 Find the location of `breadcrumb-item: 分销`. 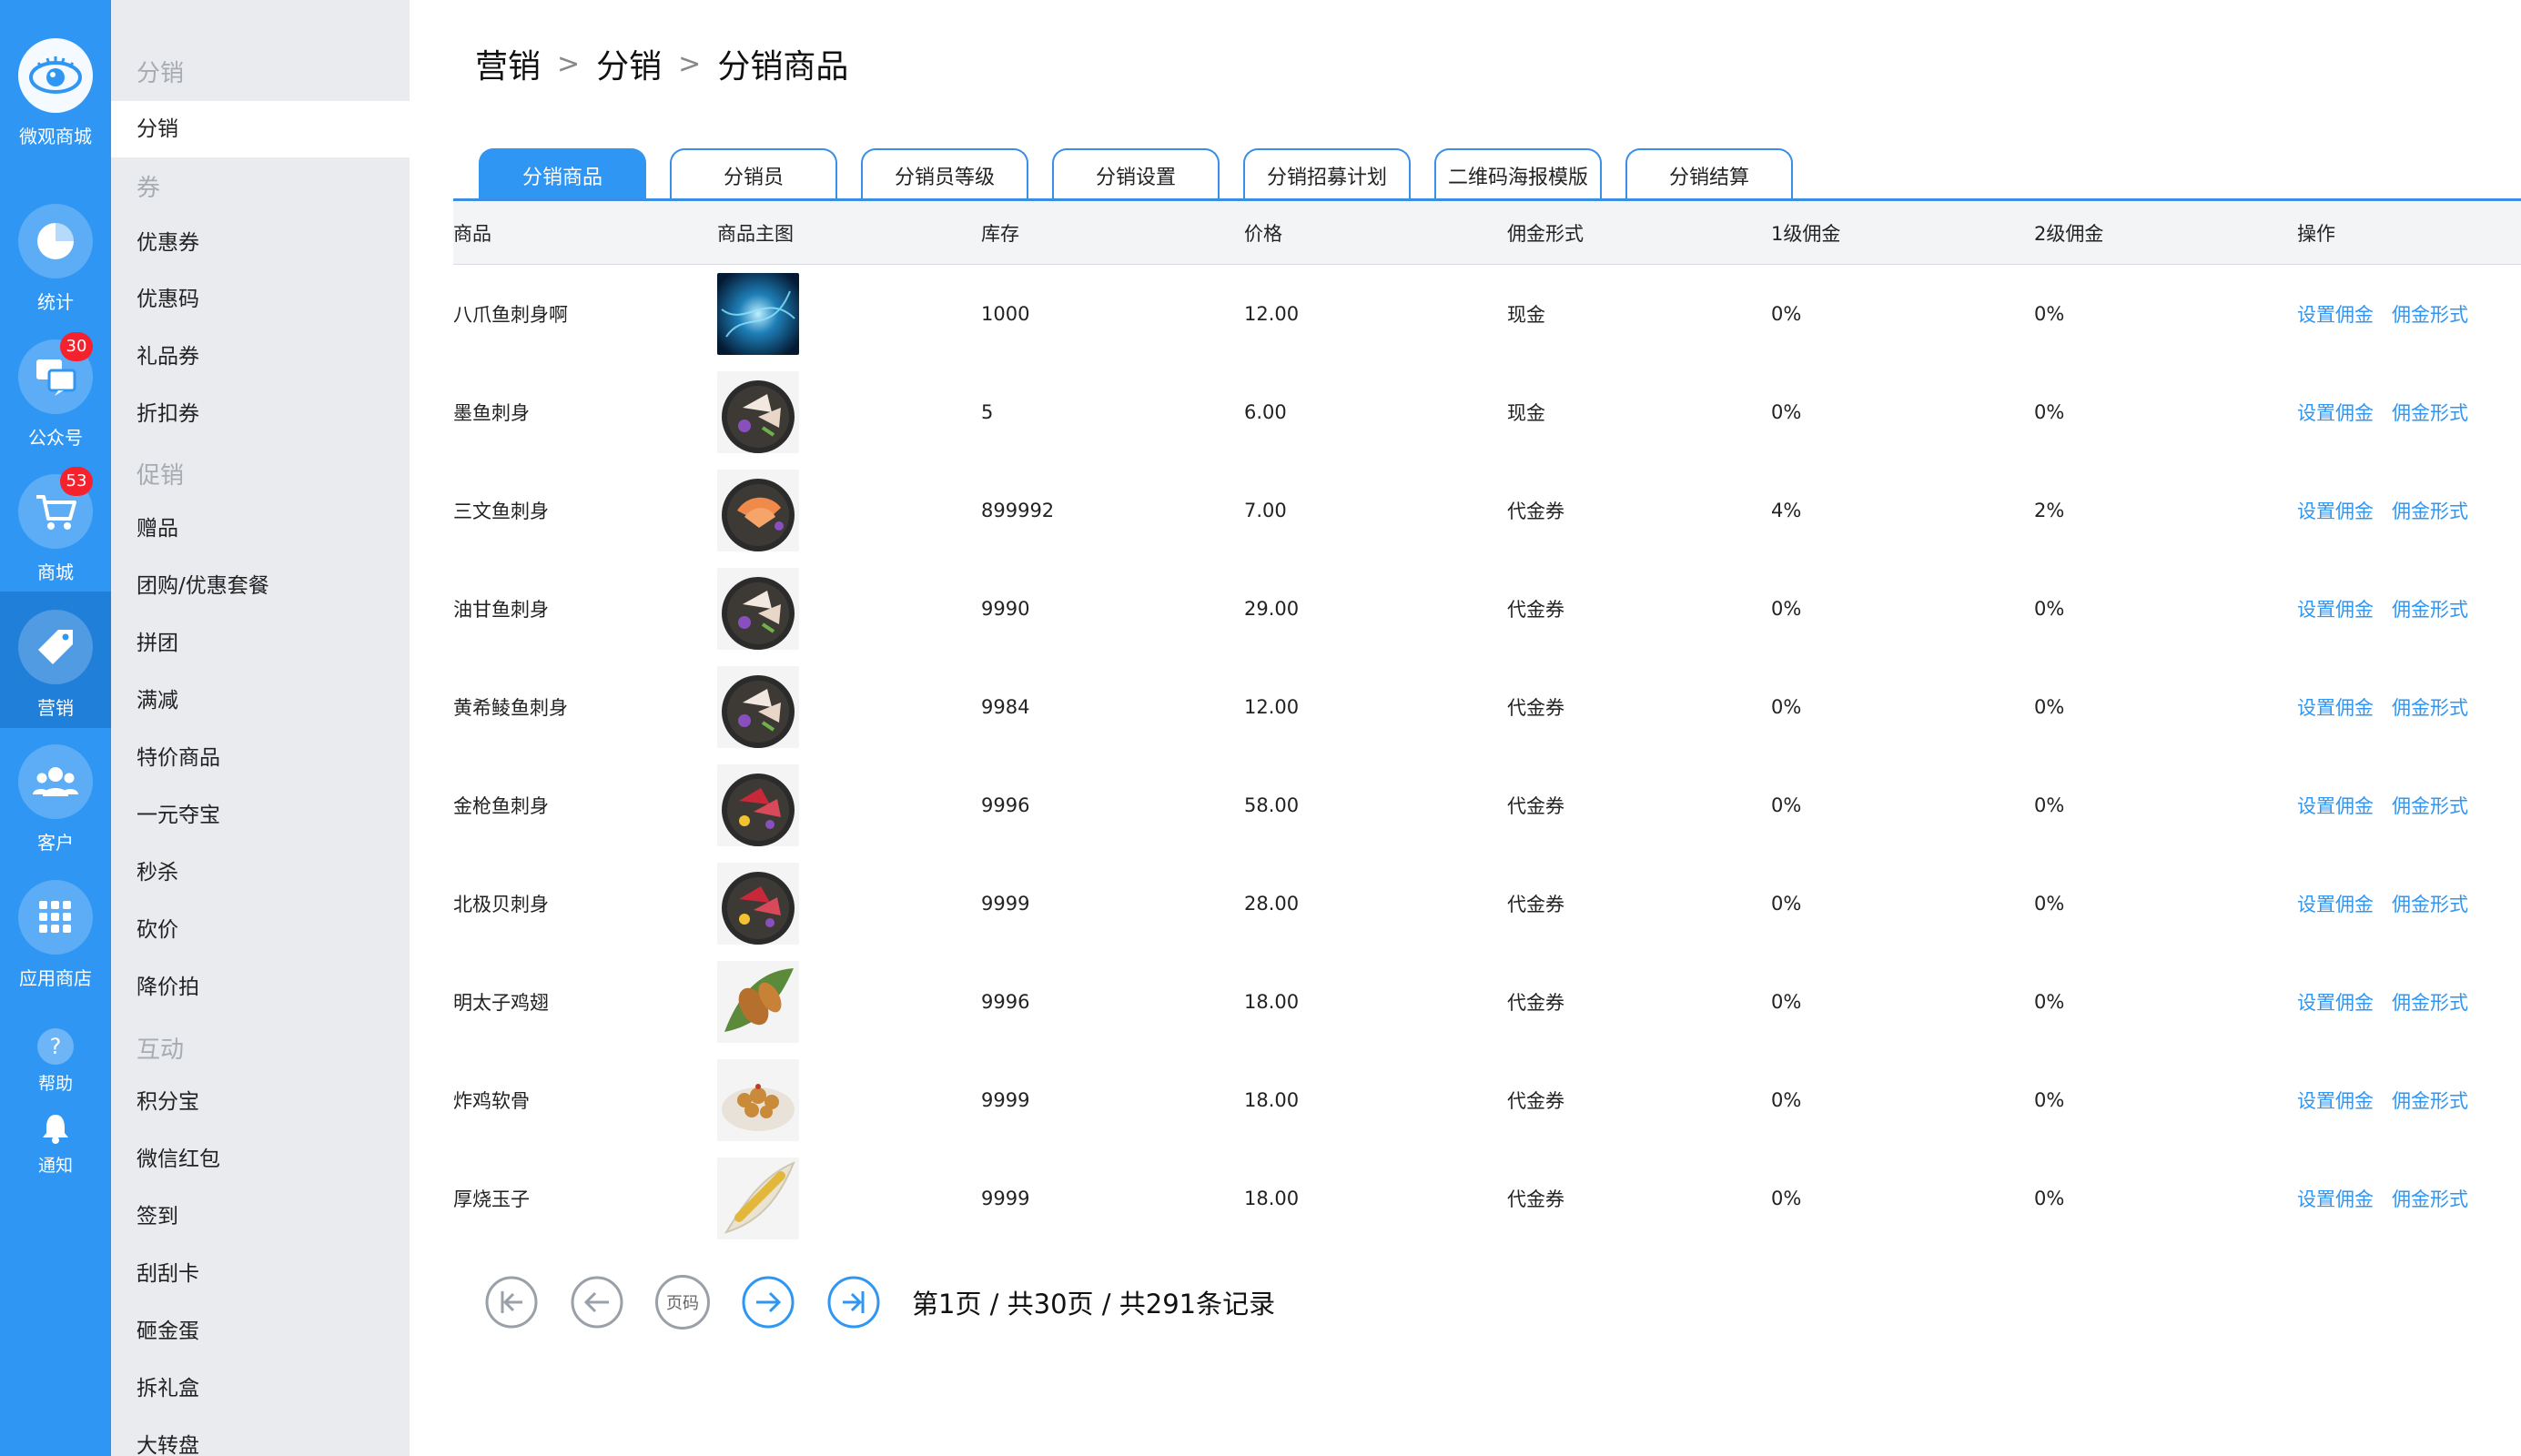

breadcrumb-item: 分销 is located at coordinates (629, 63).